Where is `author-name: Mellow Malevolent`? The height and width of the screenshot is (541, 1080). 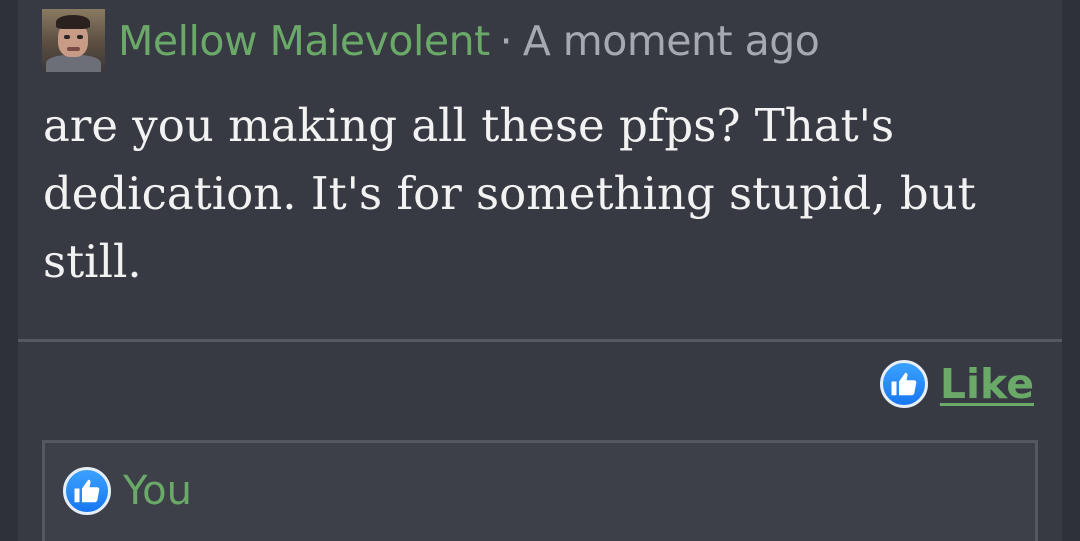 author-name: Mellow Malevolent is located at coordinates (304, 41).